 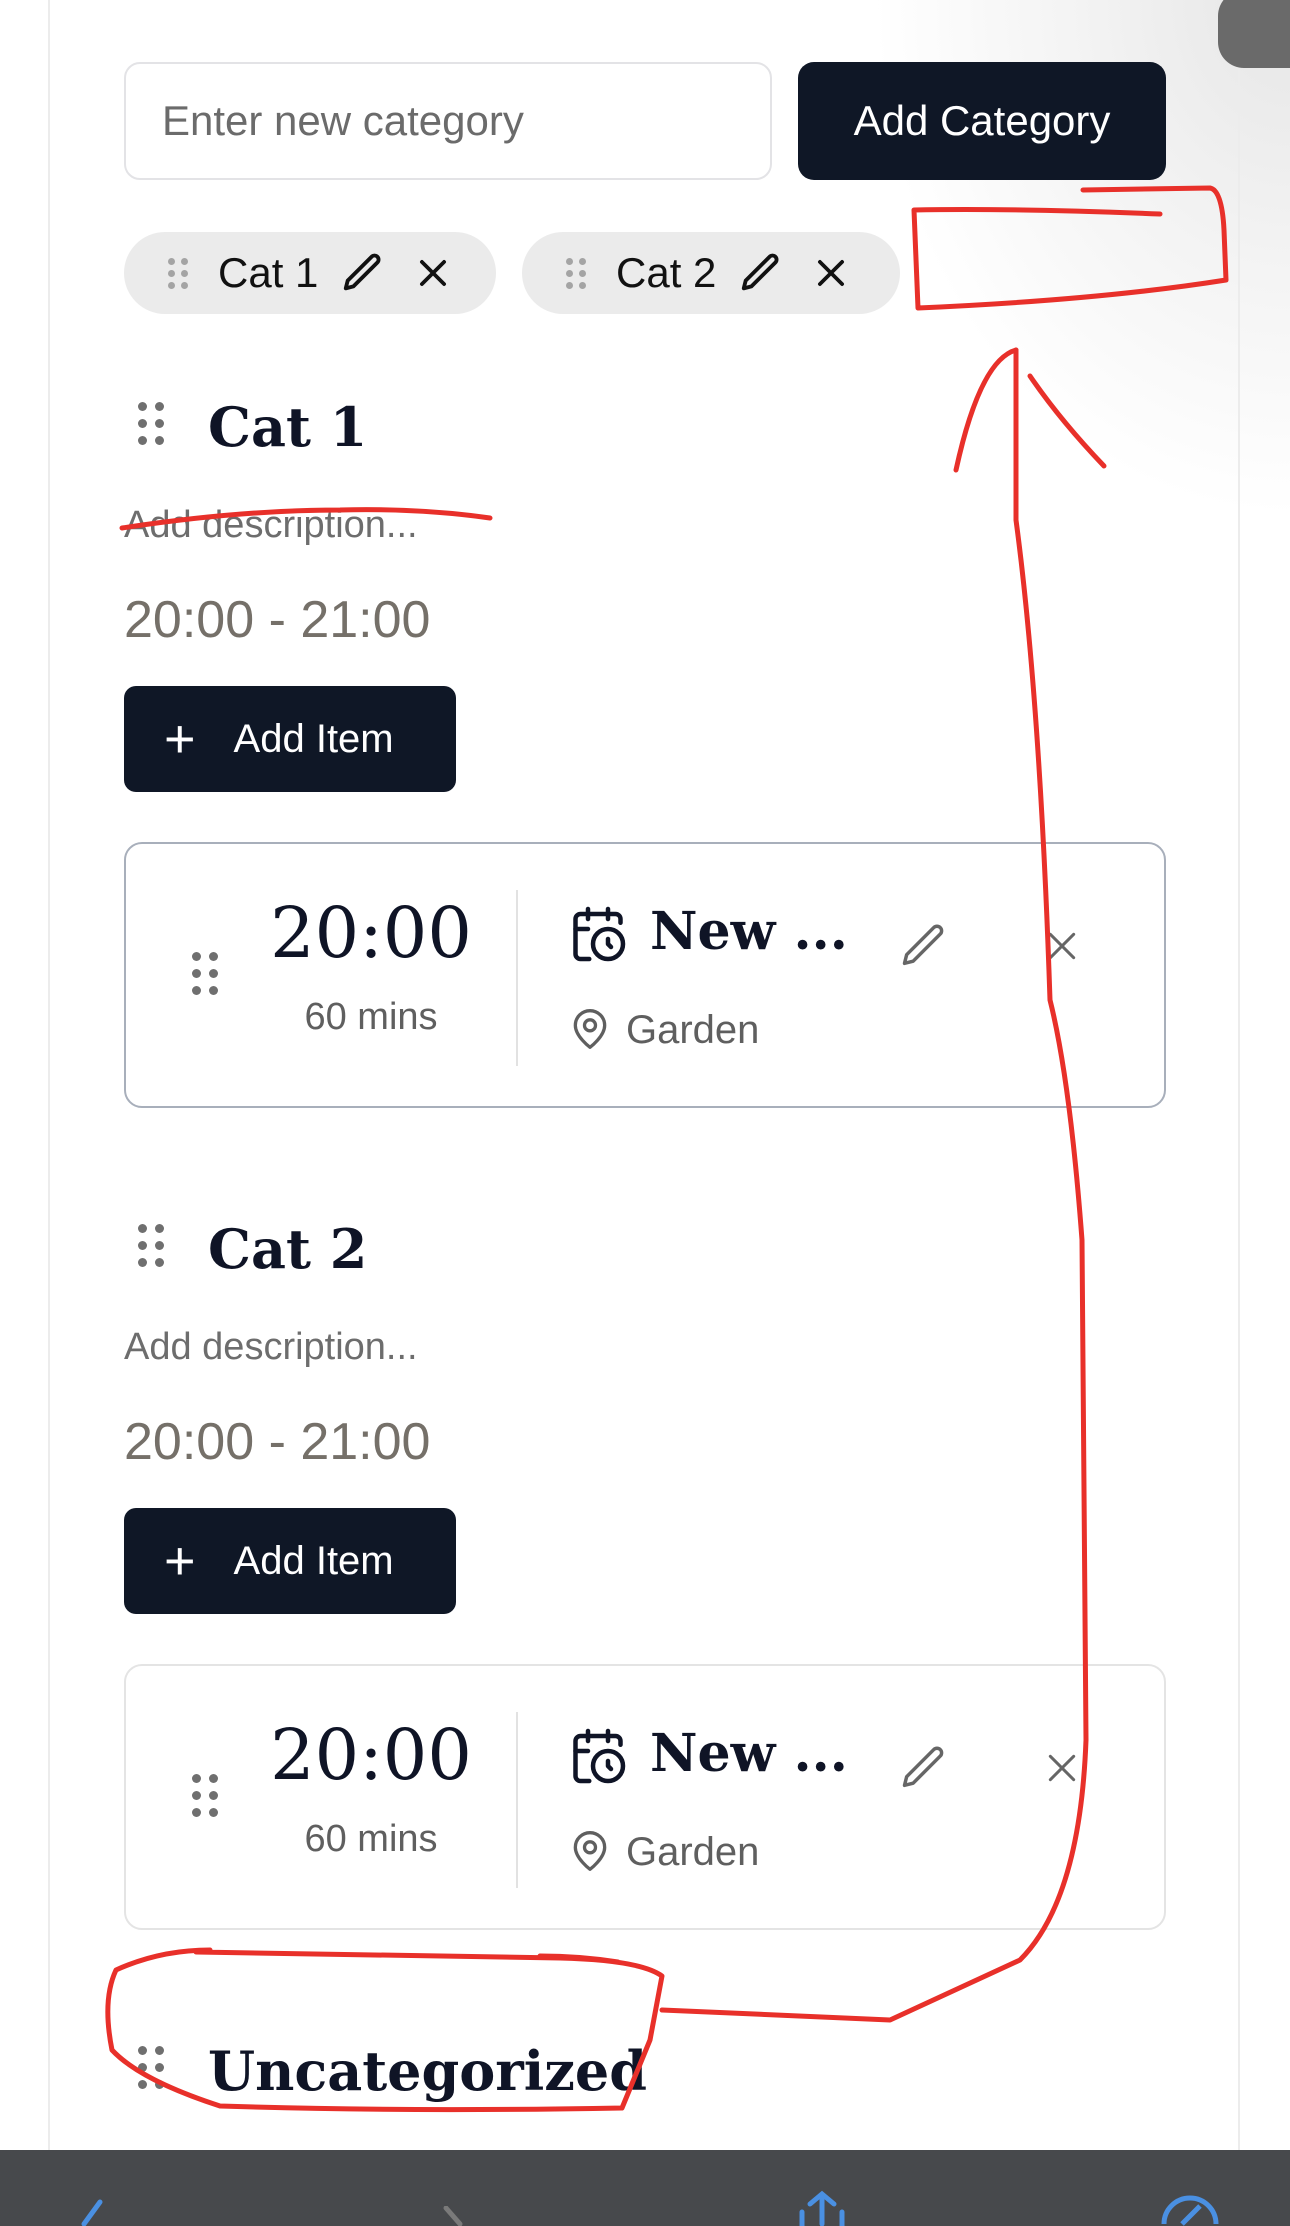 What do you see at coordinates (822, 2208) in the screenshot?
I see `share-icon` at bounding box center [822, 2208].